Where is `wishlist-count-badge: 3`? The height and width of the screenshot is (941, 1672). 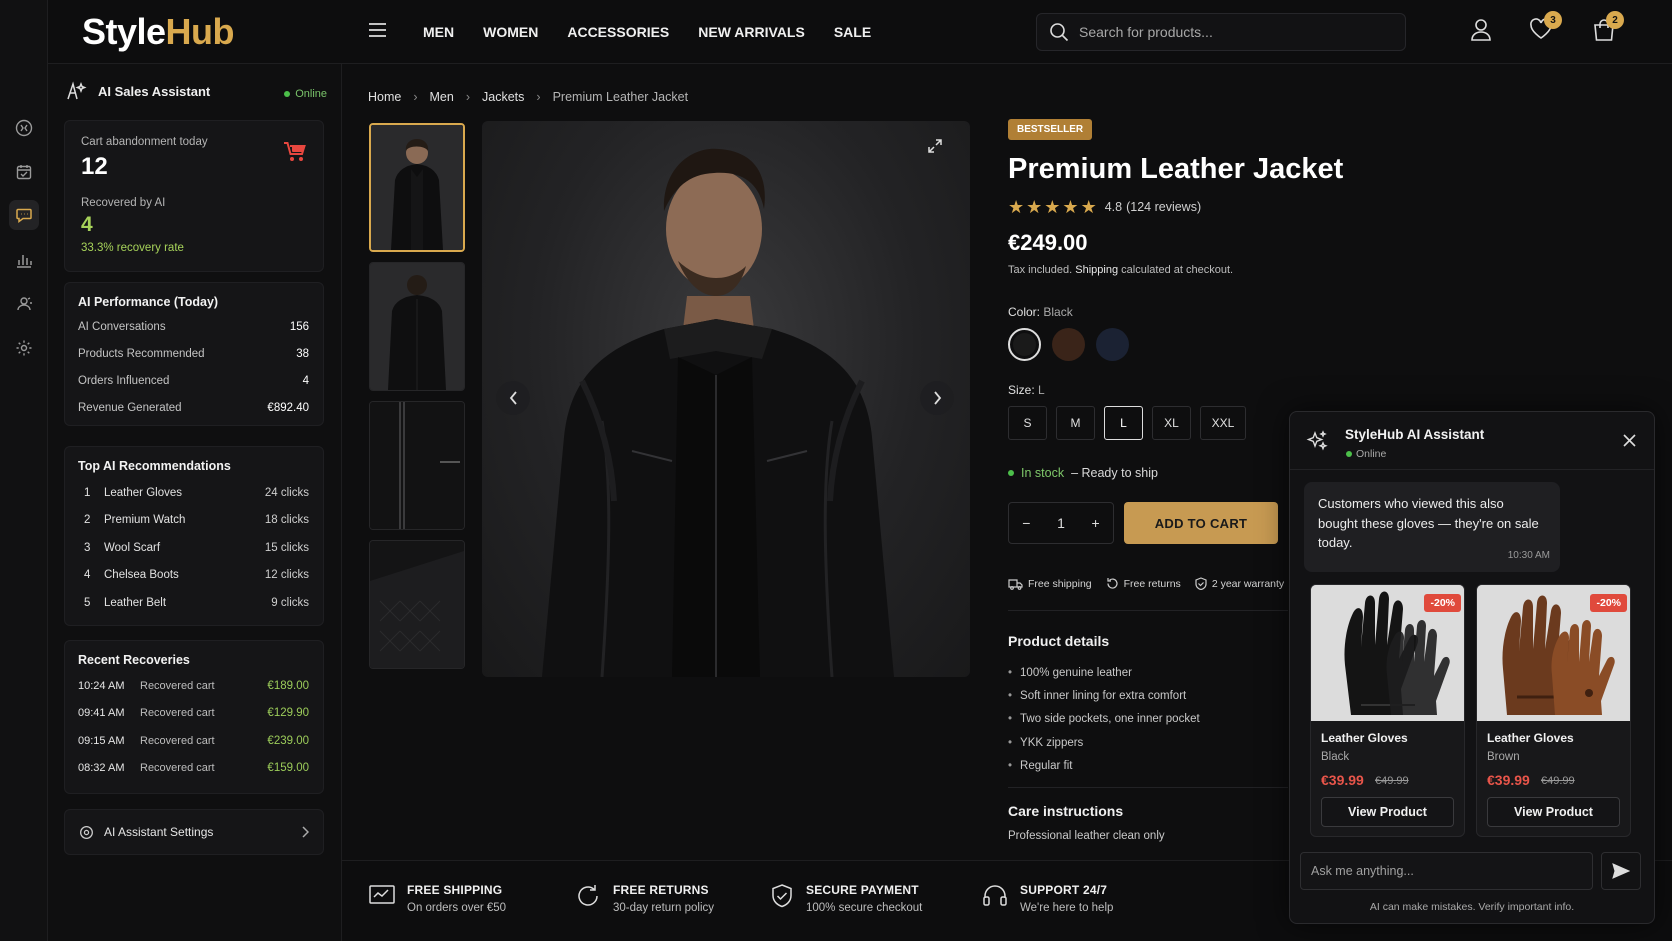 wishlist-count-badge: 3 is located at coordinates (1553, 20).